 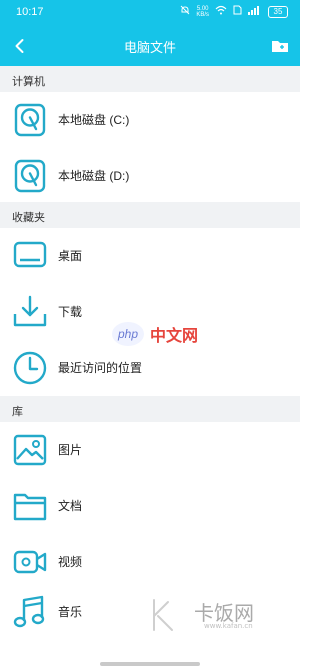 I want to click on status-bar: 10:17 5.00 KB/s 35, so click(x=150, y=13).